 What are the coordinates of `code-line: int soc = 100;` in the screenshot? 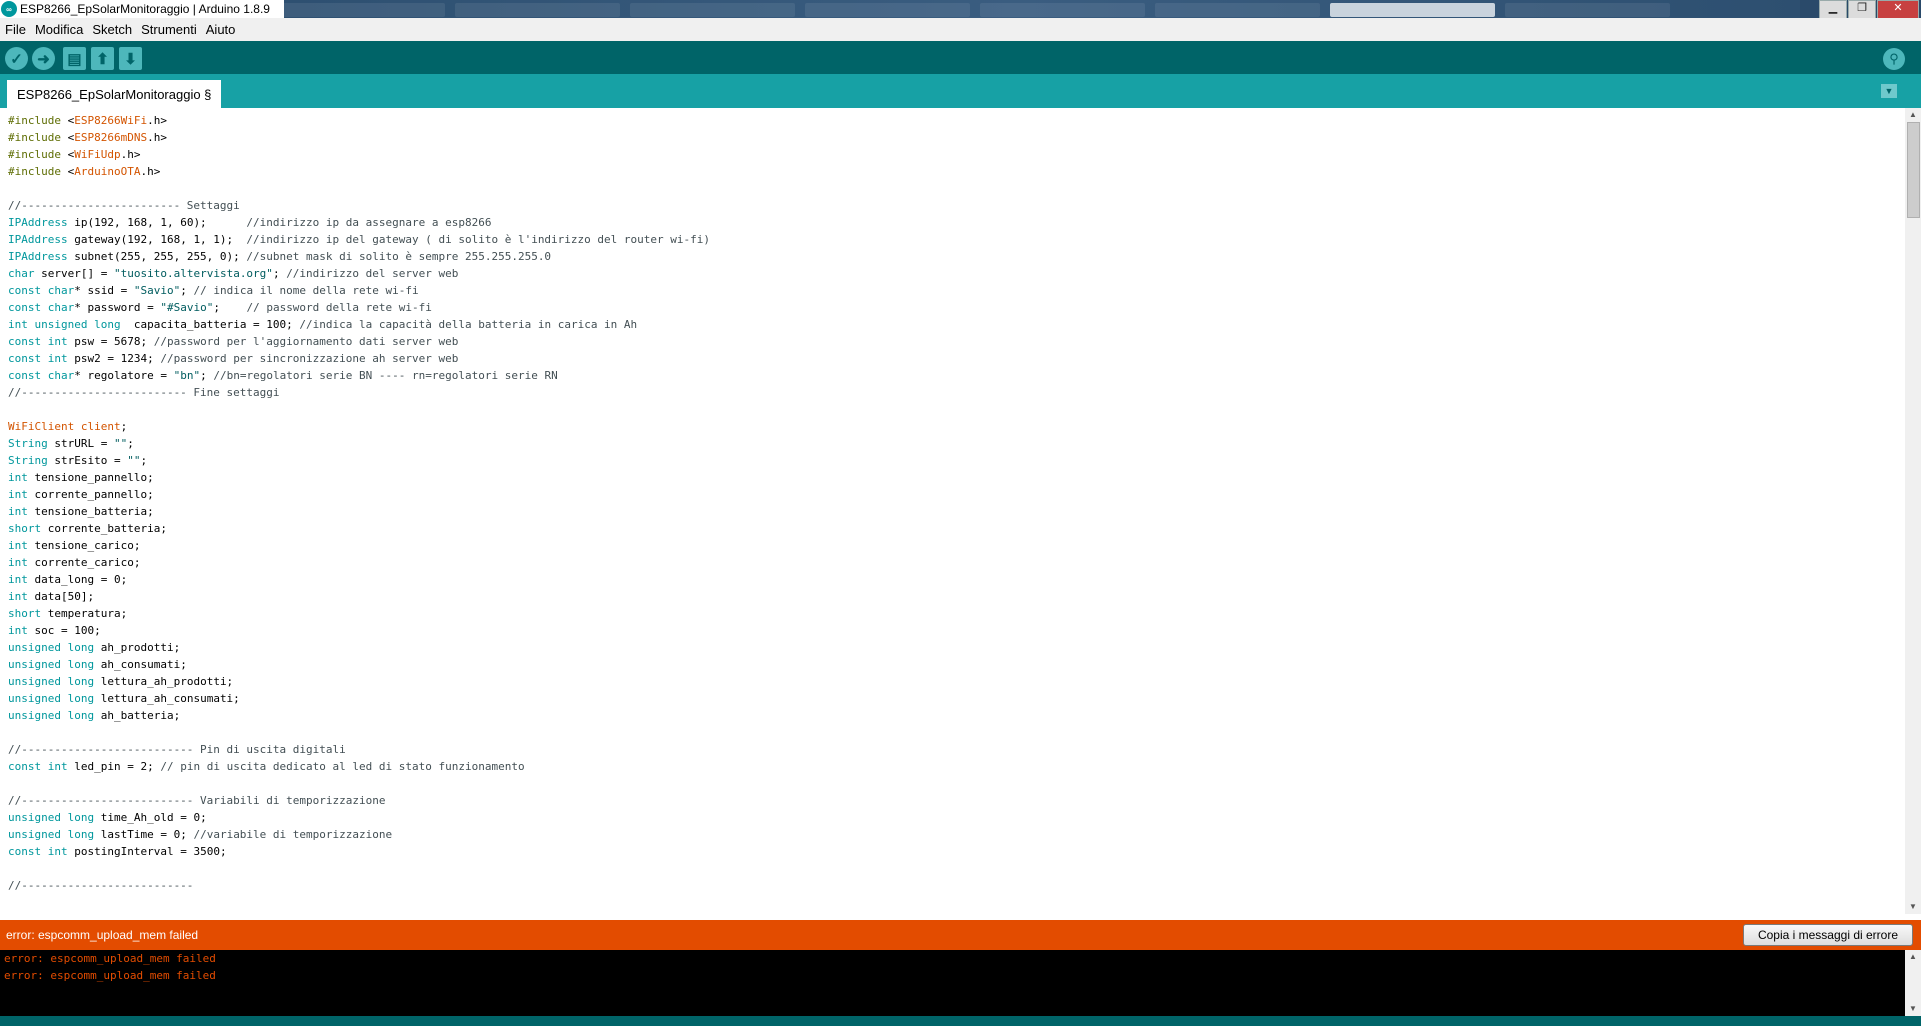 It's located at (54, 630).